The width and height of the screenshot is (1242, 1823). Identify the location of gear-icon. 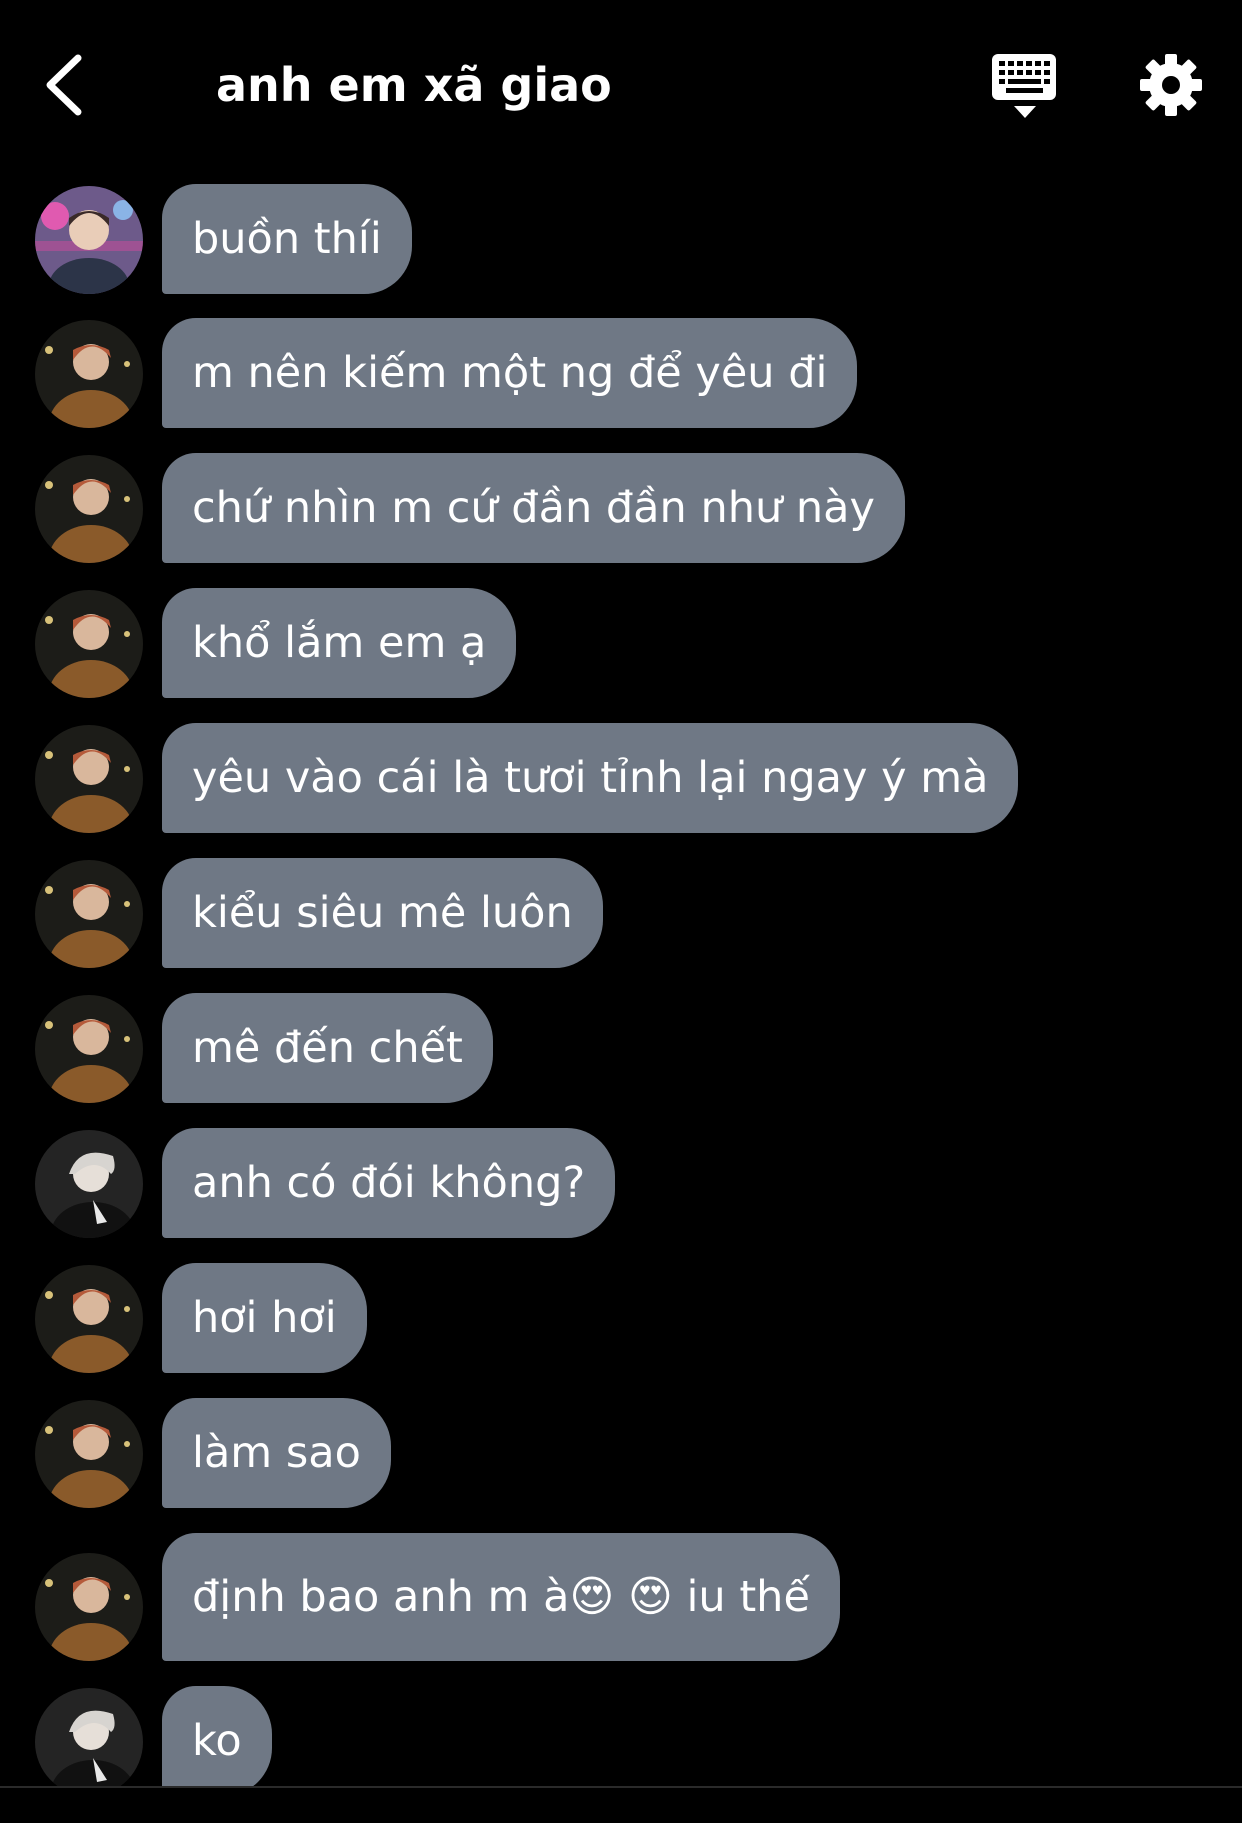
(1171, 85).